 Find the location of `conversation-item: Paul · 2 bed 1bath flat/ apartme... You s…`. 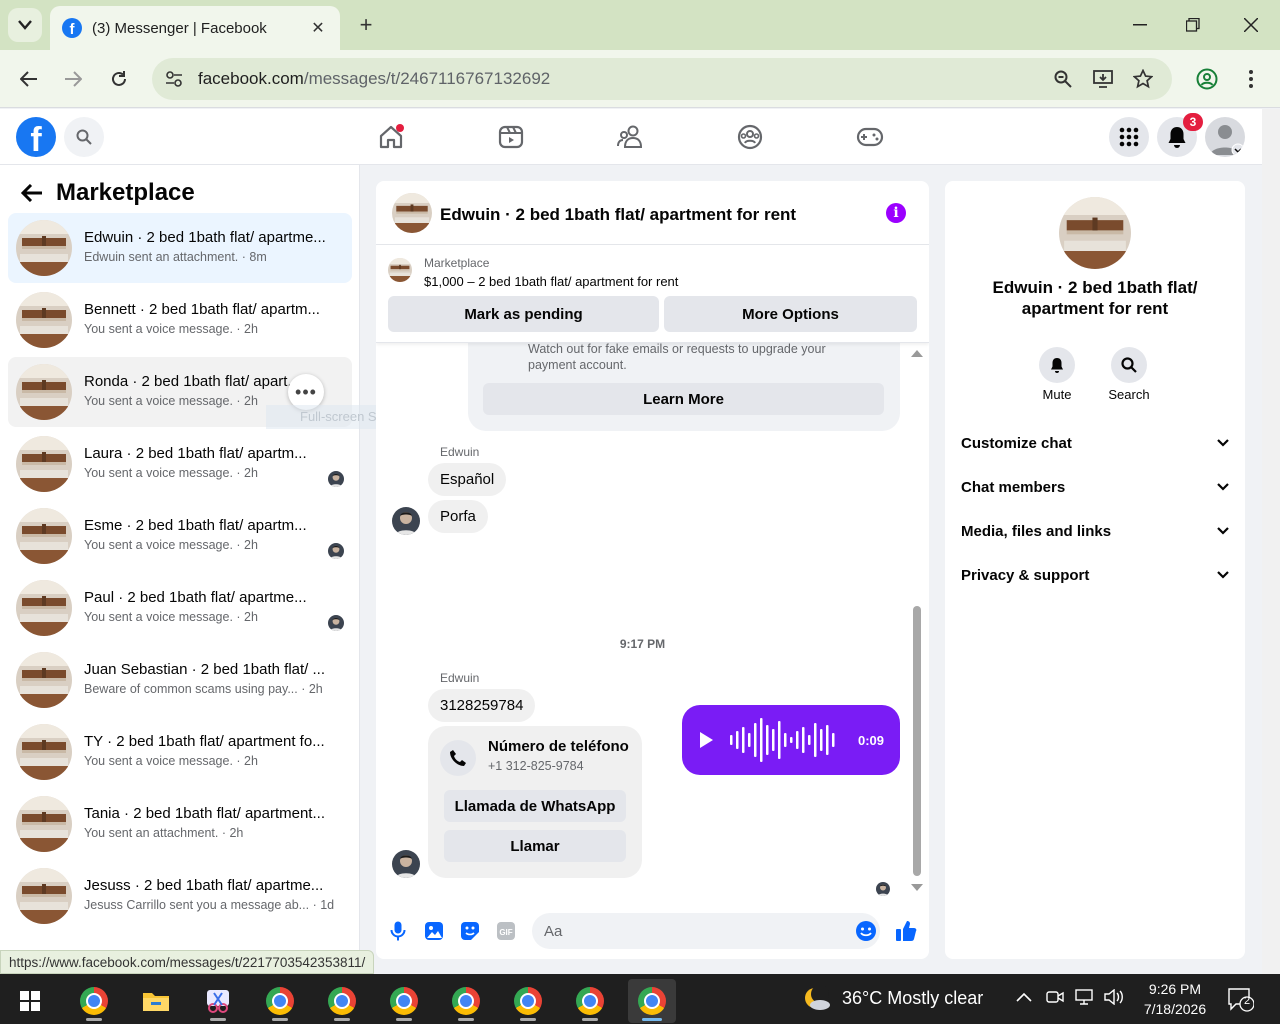

conversation-item: Paul · 2 bed 1bath flat/ apartme... You s… is located at coordinates (180, 608).